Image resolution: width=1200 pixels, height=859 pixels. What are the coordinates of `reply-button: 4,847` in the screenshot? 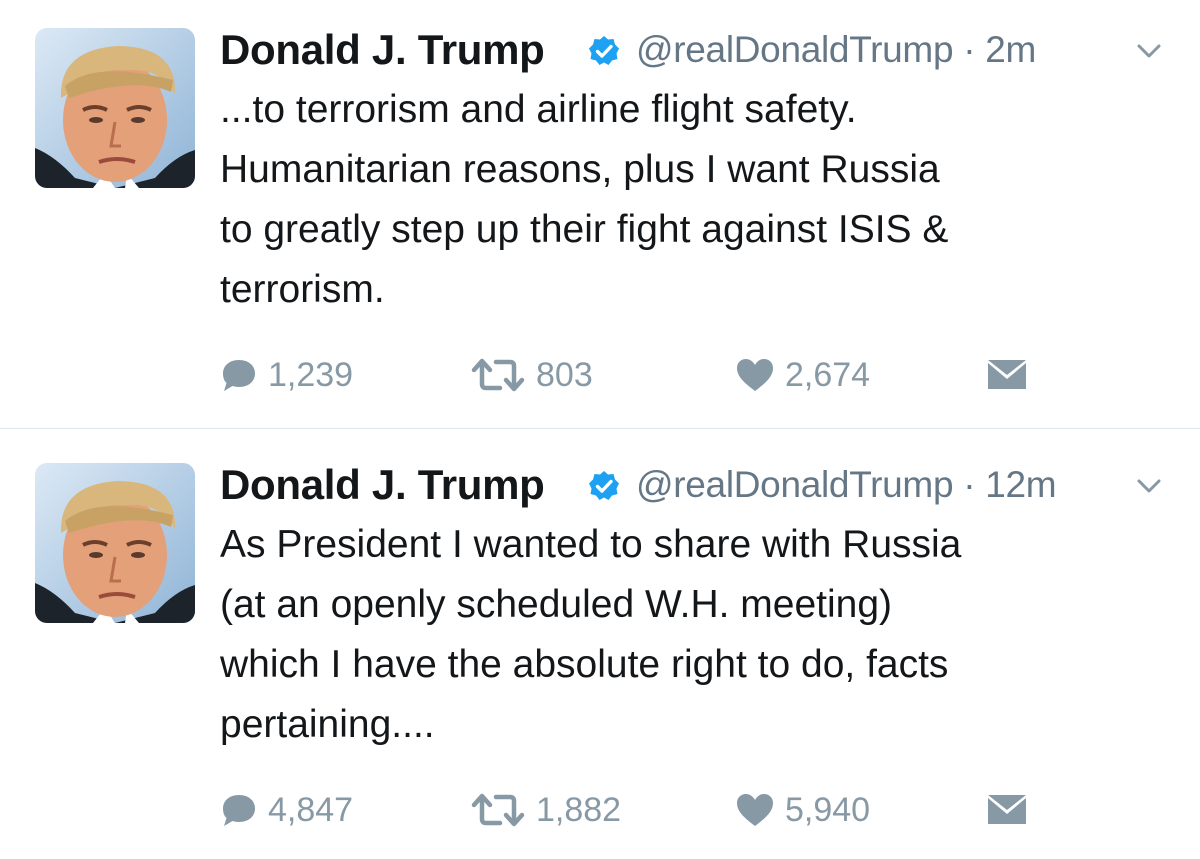 It's located at (286, 810).